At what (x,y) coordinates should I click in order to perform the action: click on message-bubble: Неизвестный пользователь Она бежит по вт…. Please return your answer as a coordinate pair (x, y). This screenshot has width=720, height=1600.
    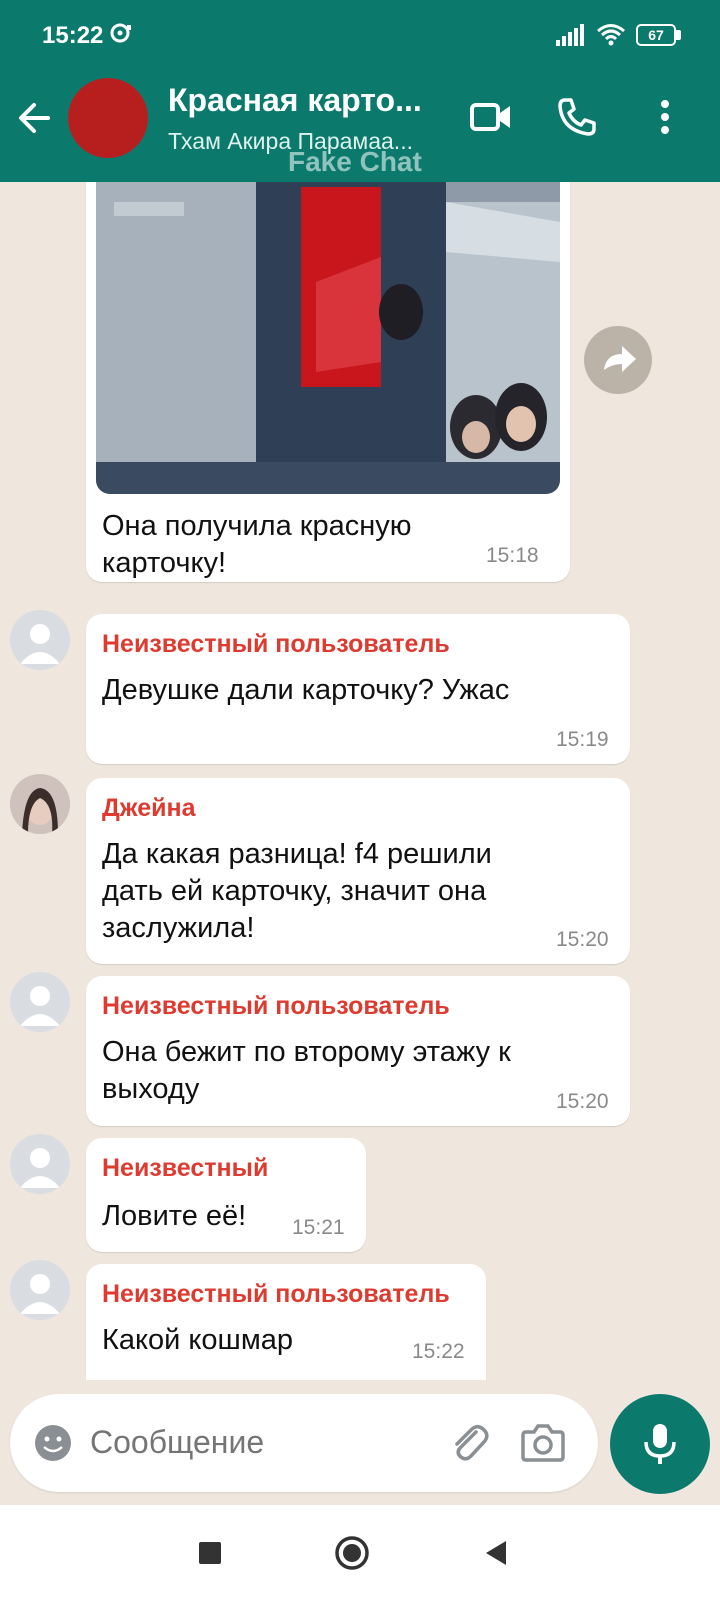
    Looking at the image, I should click on (358, 1051).